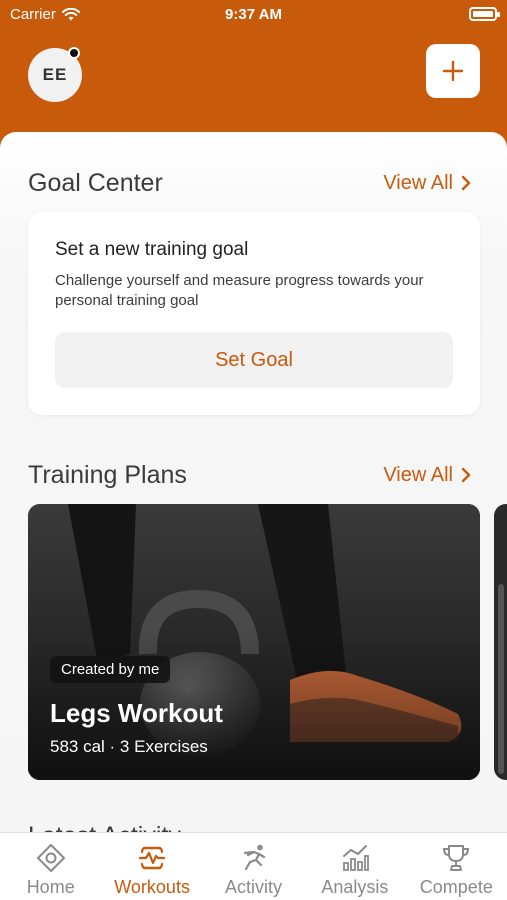 The image size is (507, 900). I want to click on compete-icon, so click(456, 858).